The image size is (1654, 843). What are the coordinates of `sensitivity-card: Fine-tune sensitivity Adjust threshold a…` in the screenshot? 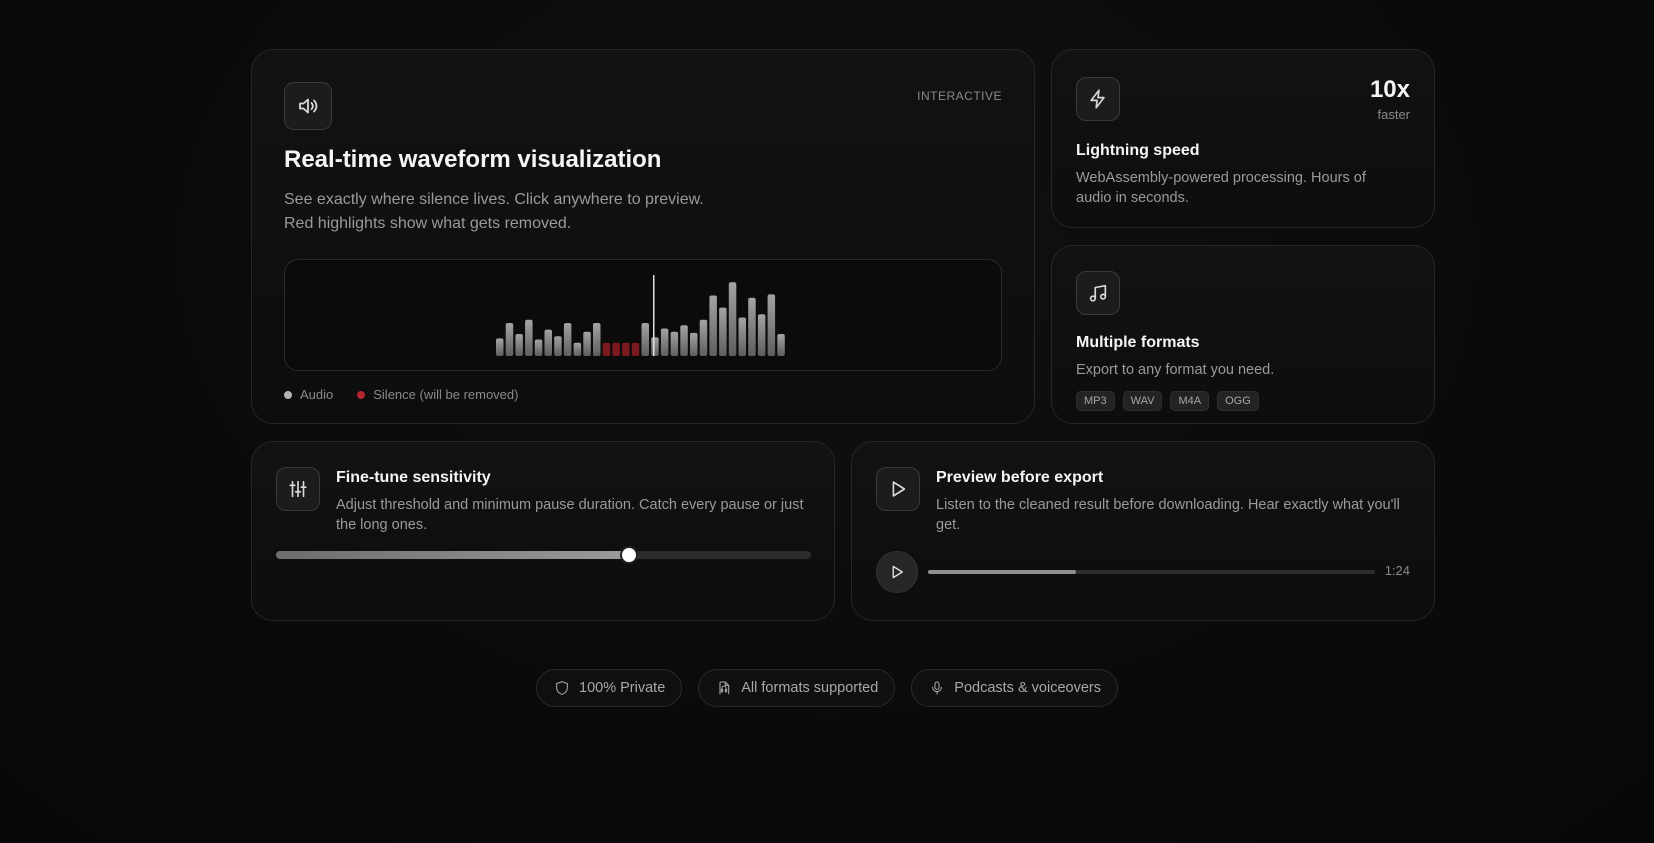 It's located at (543, 531).